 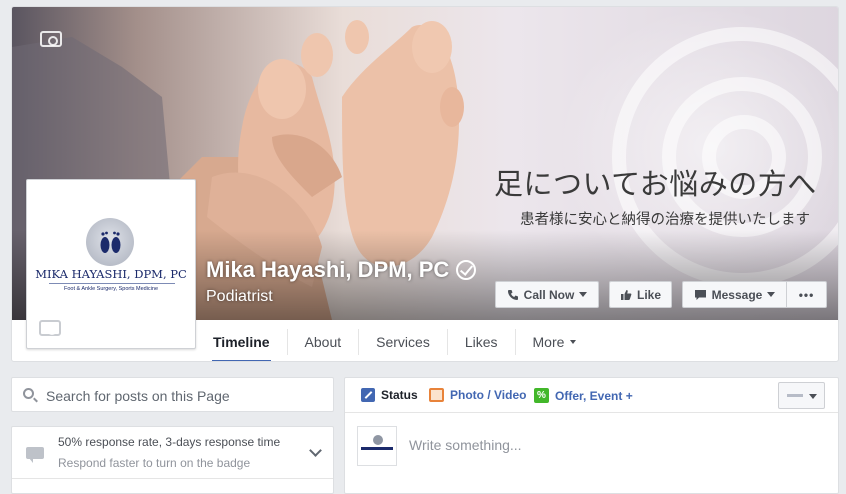 What do you see at coordinates (172, 478) in the screenshot?
I see `card-divider` at bounding box center [172, 478].